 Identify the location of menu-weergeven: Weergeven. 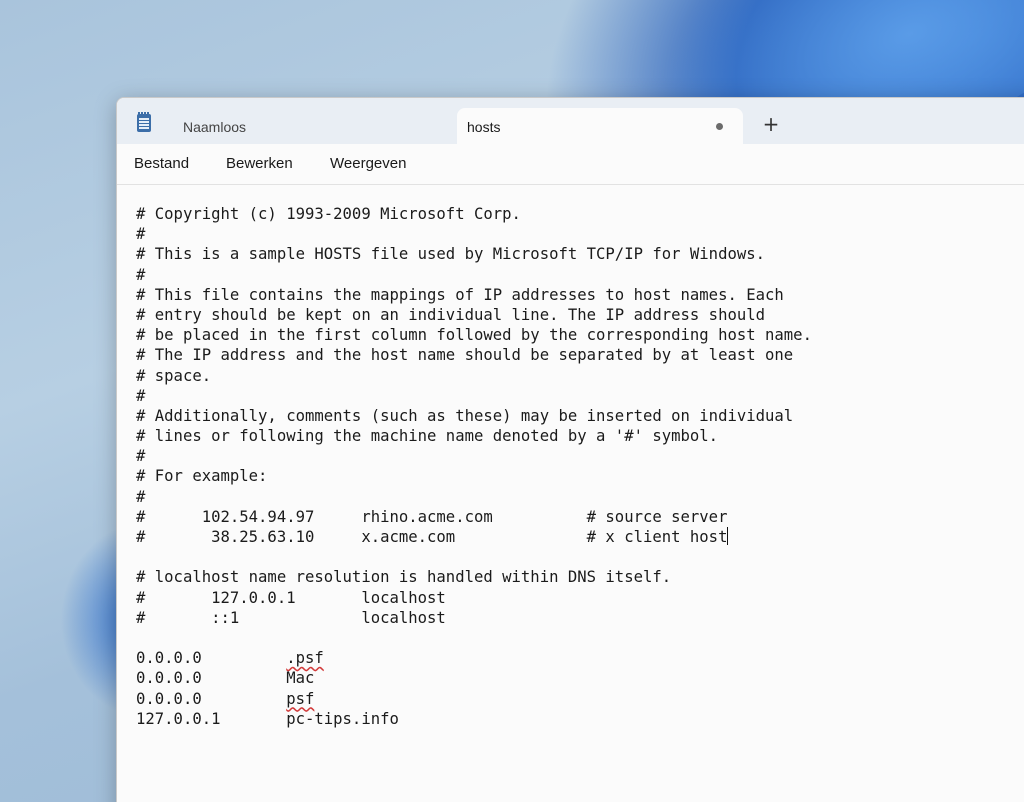
(368, 163).